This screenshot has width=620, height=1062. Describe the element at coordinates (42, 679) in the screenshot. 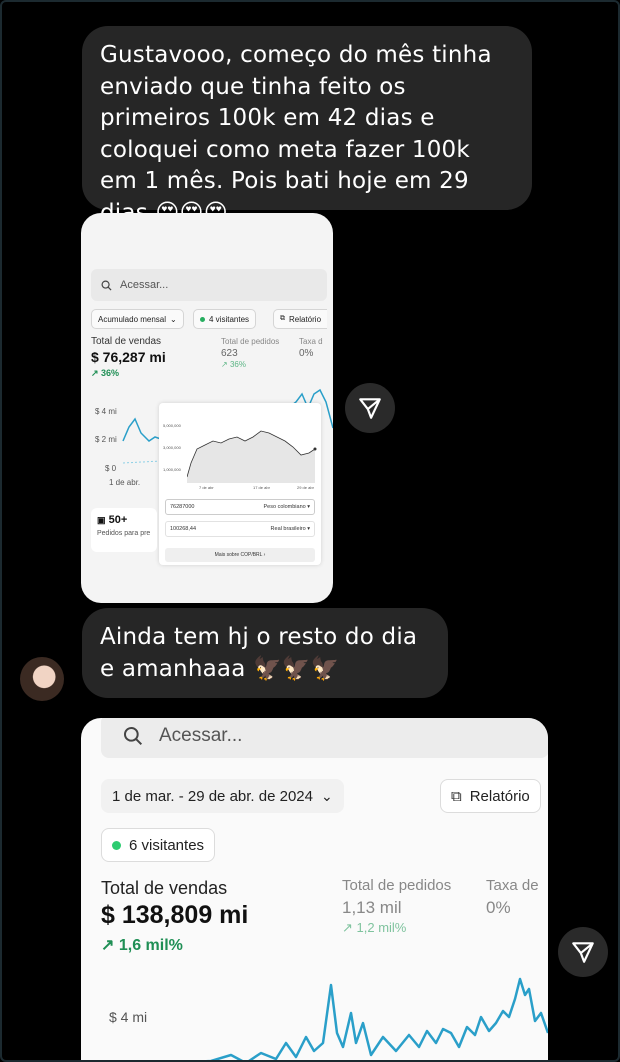

I see `avatar` at that location.